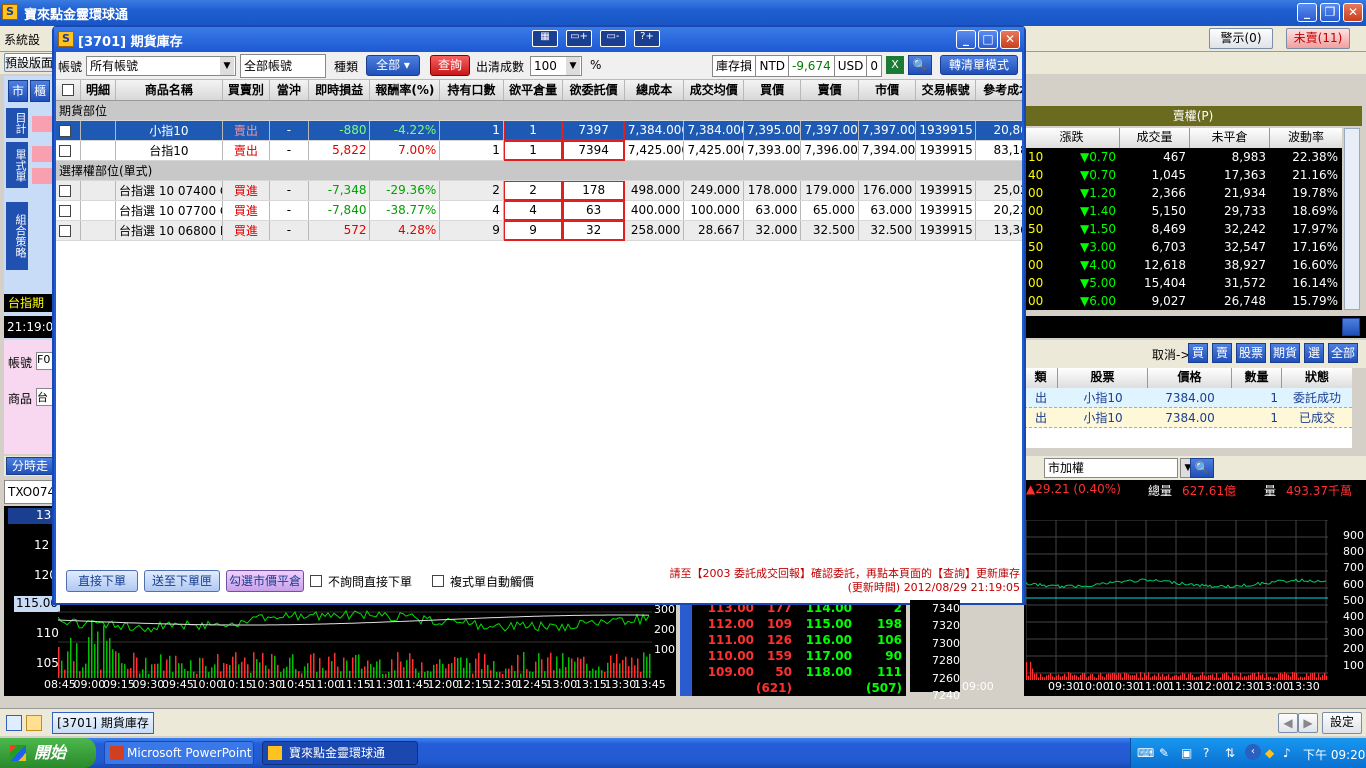 This screenshot has width=1366, height=768. I want to click on order-price-cell: 7394, so click(593, 150).